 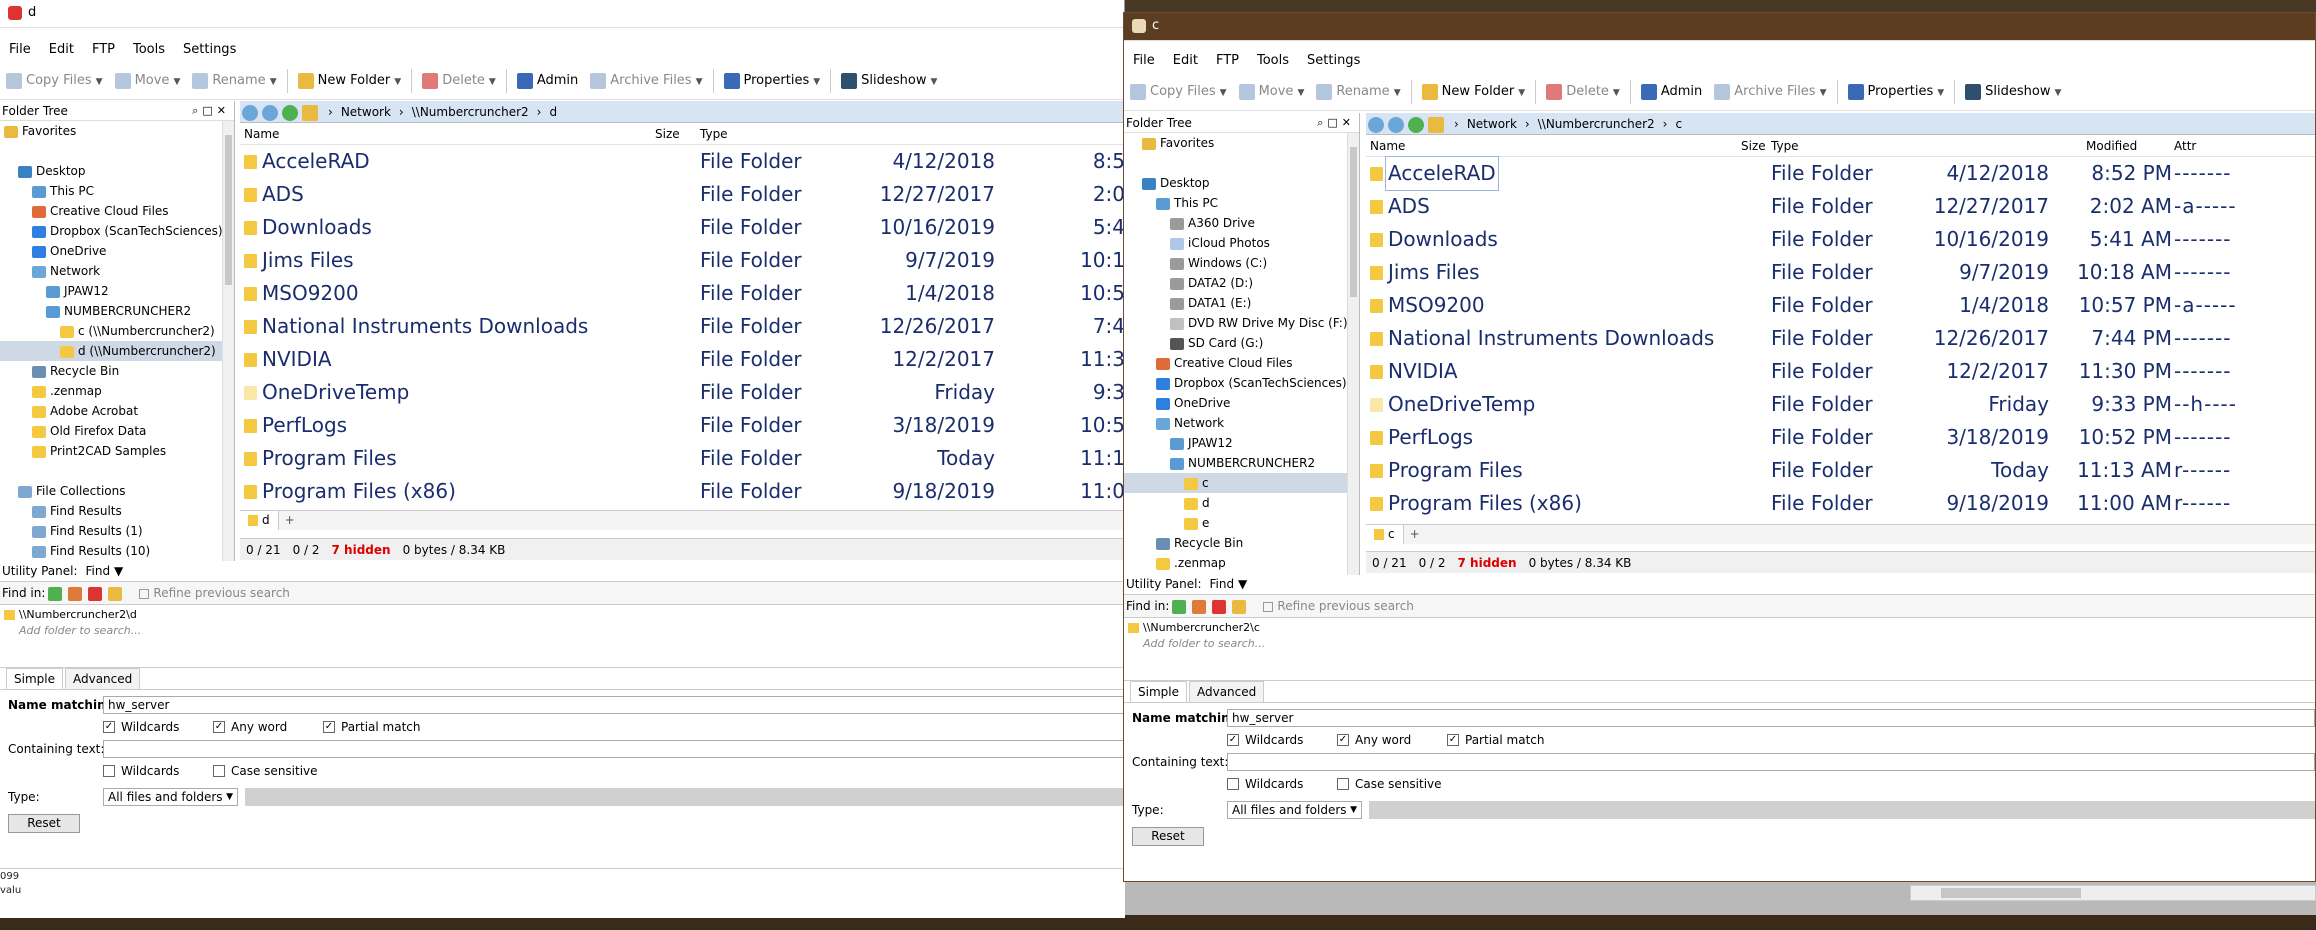 I want to click on column-type: Type, so click(x=1785, y=146).